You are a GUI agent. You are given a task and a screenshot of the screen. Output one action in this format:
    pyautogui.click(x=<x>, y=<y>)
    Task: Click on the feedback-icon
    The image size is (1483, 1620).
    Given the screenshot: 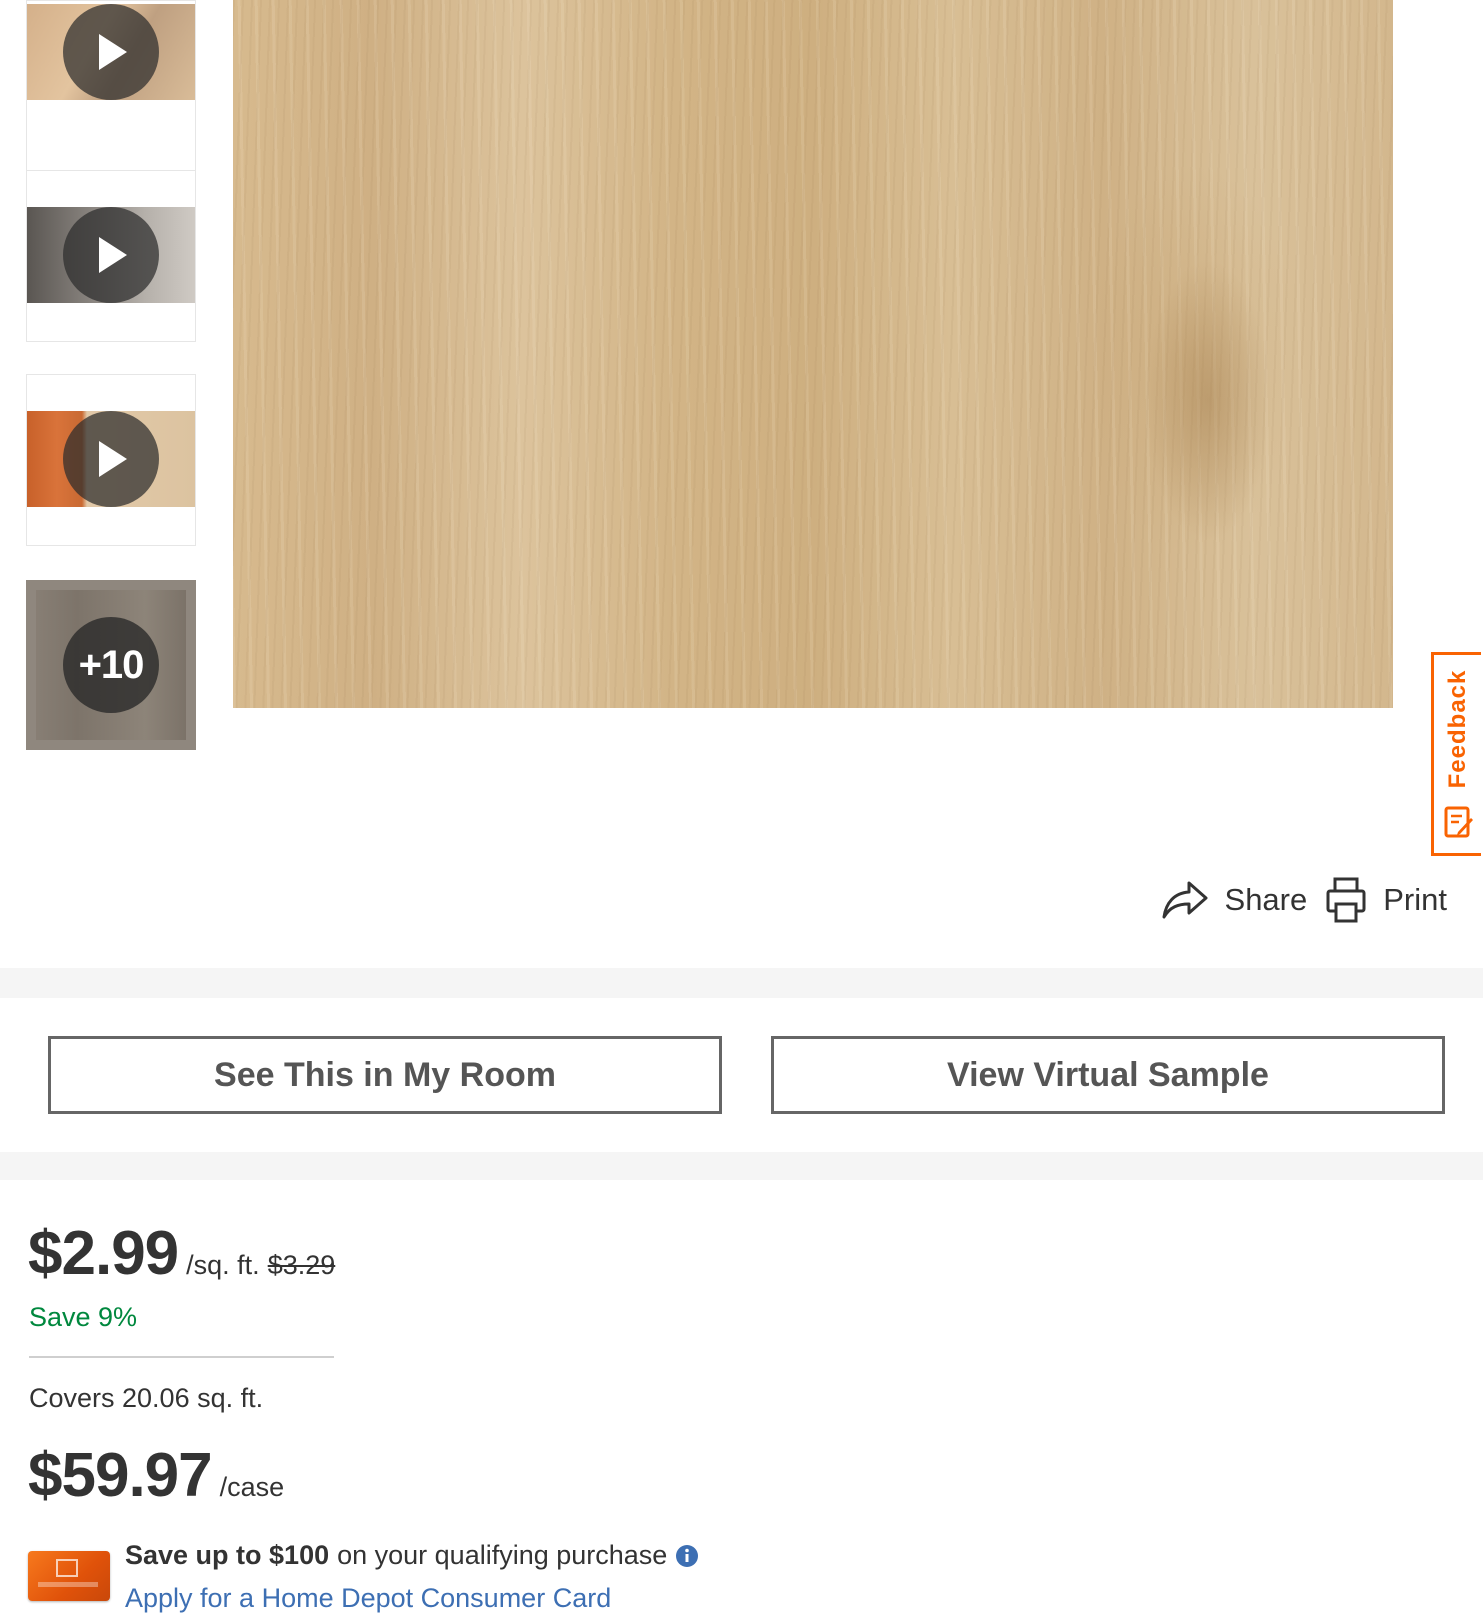 What is the action you would take?
    pyautogui.click(x=1459, y=824)
    